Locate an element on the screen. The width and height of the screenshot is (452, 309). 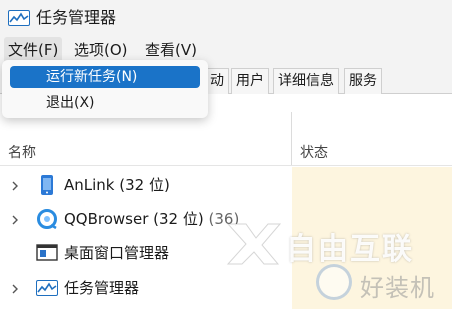
row-name: QQBrowser (32 位) (36) is located at coordinates (152, 219).